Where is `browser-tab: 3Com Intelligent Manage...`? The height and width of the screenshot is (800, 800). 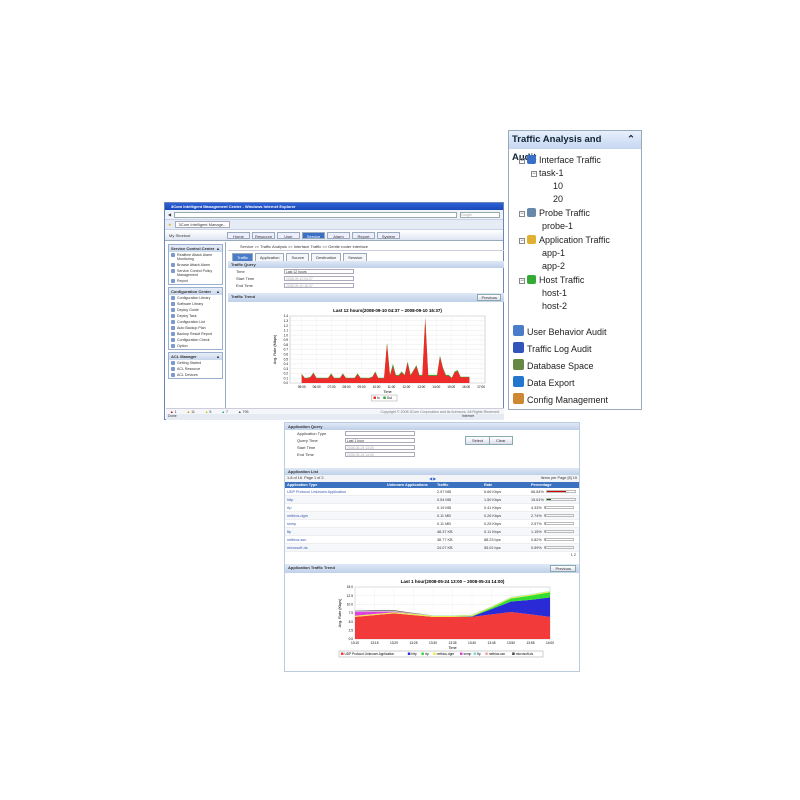 browser-tab: 3Com Intelligent Manage... is located at coordinates (202, 224).